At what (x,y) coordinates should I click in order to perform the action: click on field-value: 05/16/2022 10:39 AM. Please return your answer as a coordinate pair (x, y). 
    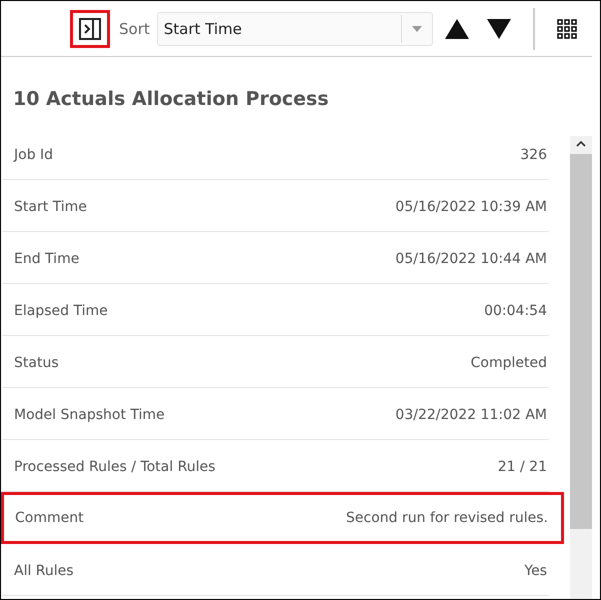
    Looking at the image, I should click on (471, 206).